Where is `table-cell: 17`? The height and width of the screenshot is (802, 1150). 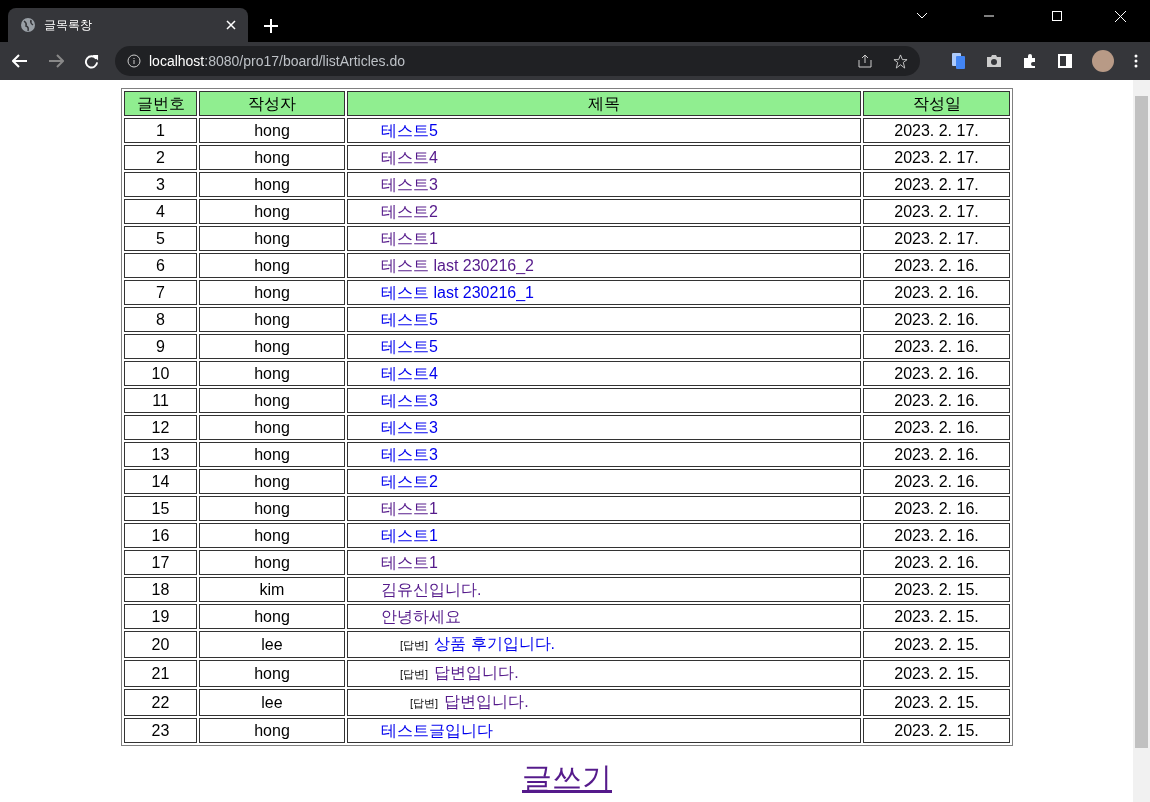 table-cell: 17 is located at coordinates (160, 562).